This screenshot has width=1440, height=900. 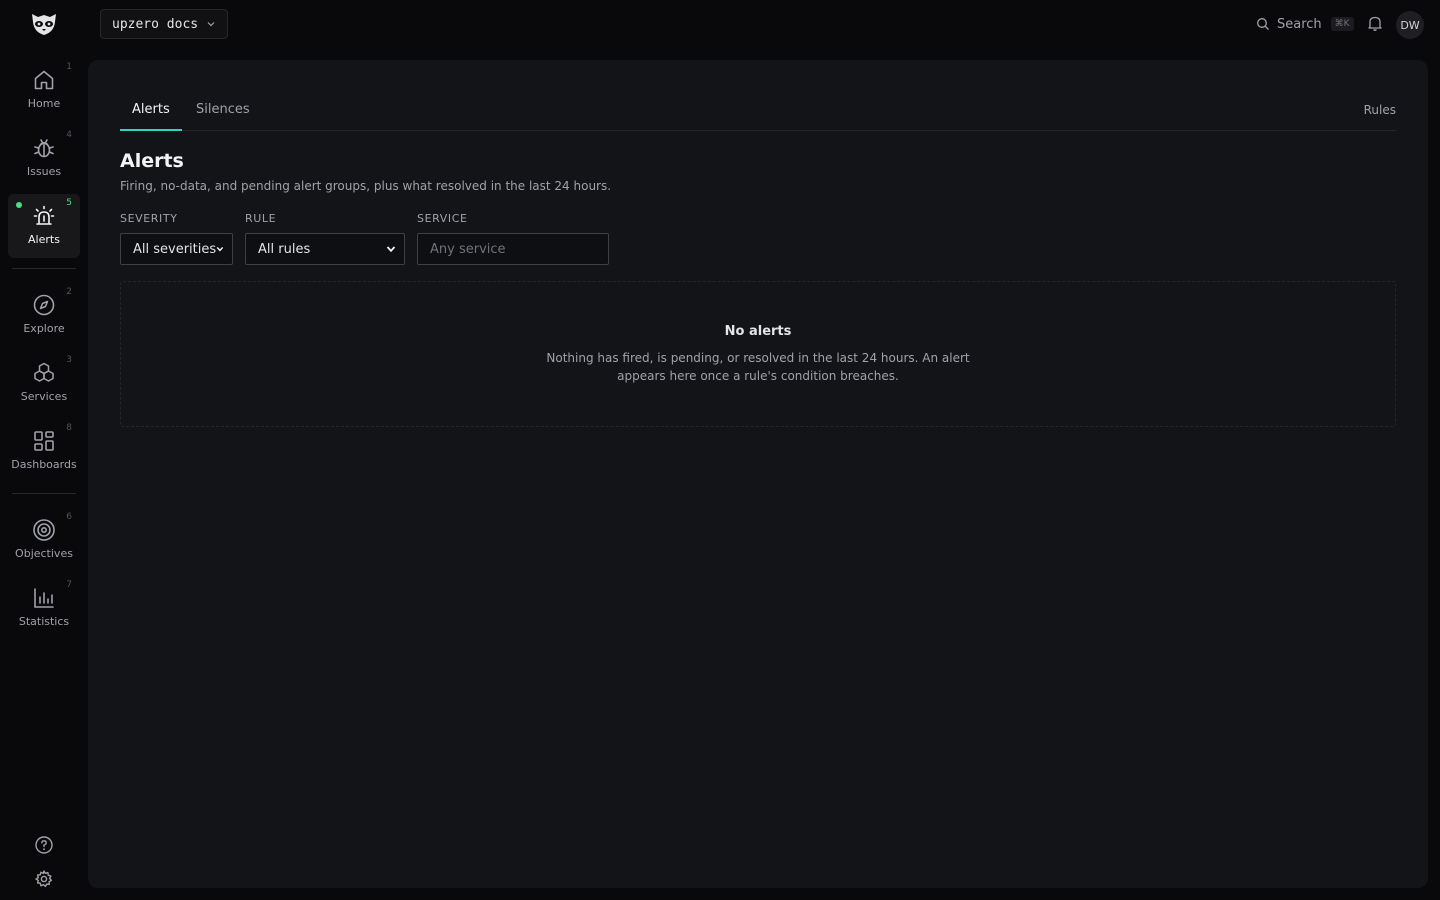 What do you see at coordinates (151, 111) in the screenshot?
I see `tab-alerts: Alerts` at bounding box center [151, 111].